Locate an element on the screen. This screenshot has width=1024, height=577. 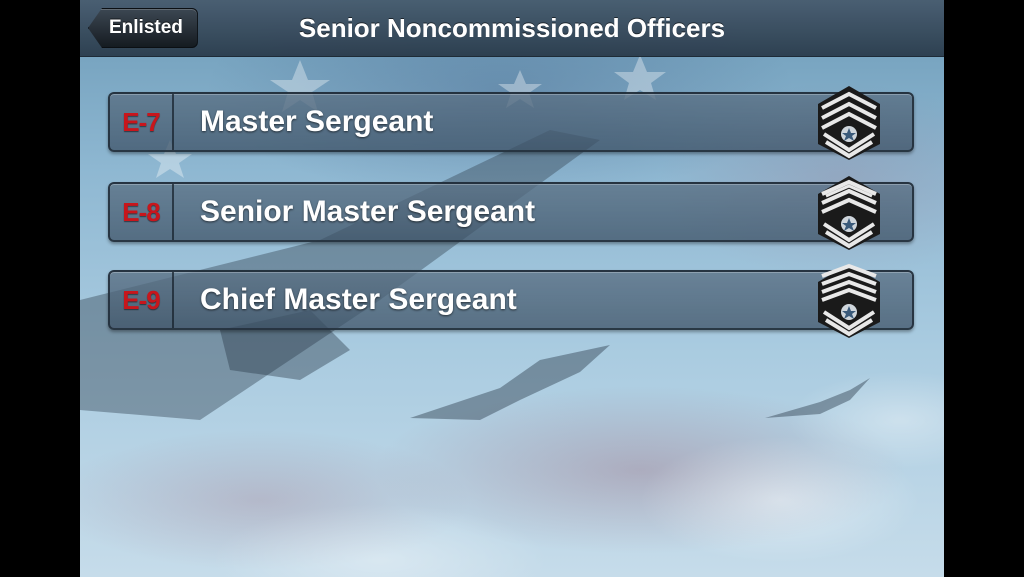
rank-row-master-sergeant: E-7 Master Sergeant is located at coordinates (511, 123).